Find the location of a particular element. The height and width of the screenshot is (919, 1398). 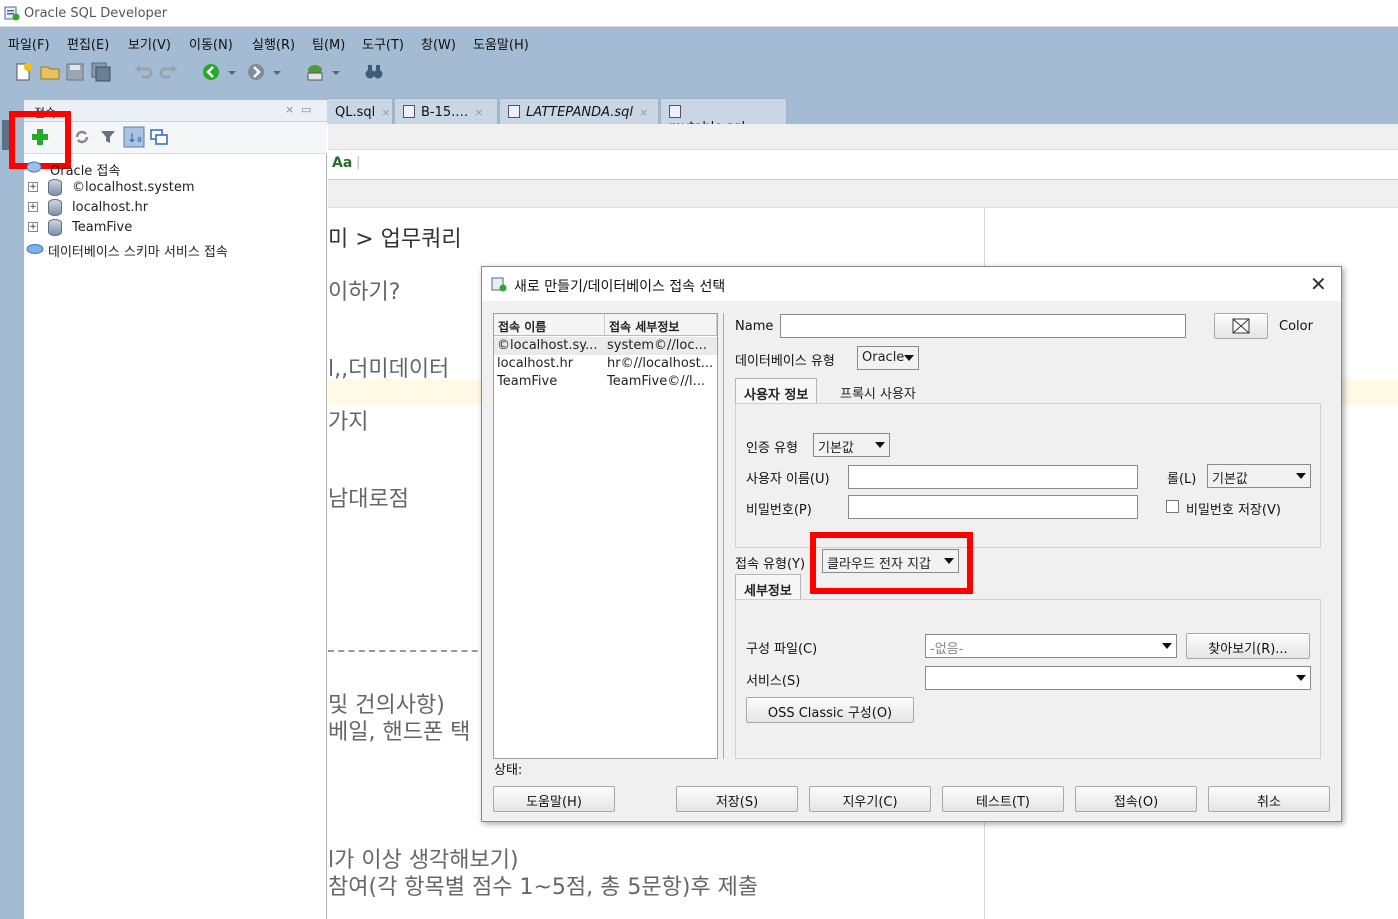

service-select is located at coordinates (1118, 678).